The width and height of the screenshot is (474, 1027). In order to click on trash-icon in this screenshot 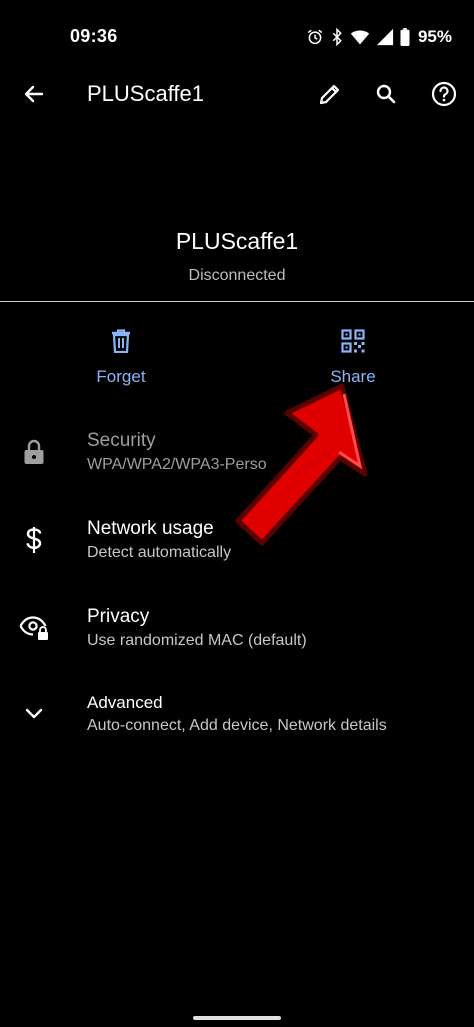, I will do `click(121, 341)`.